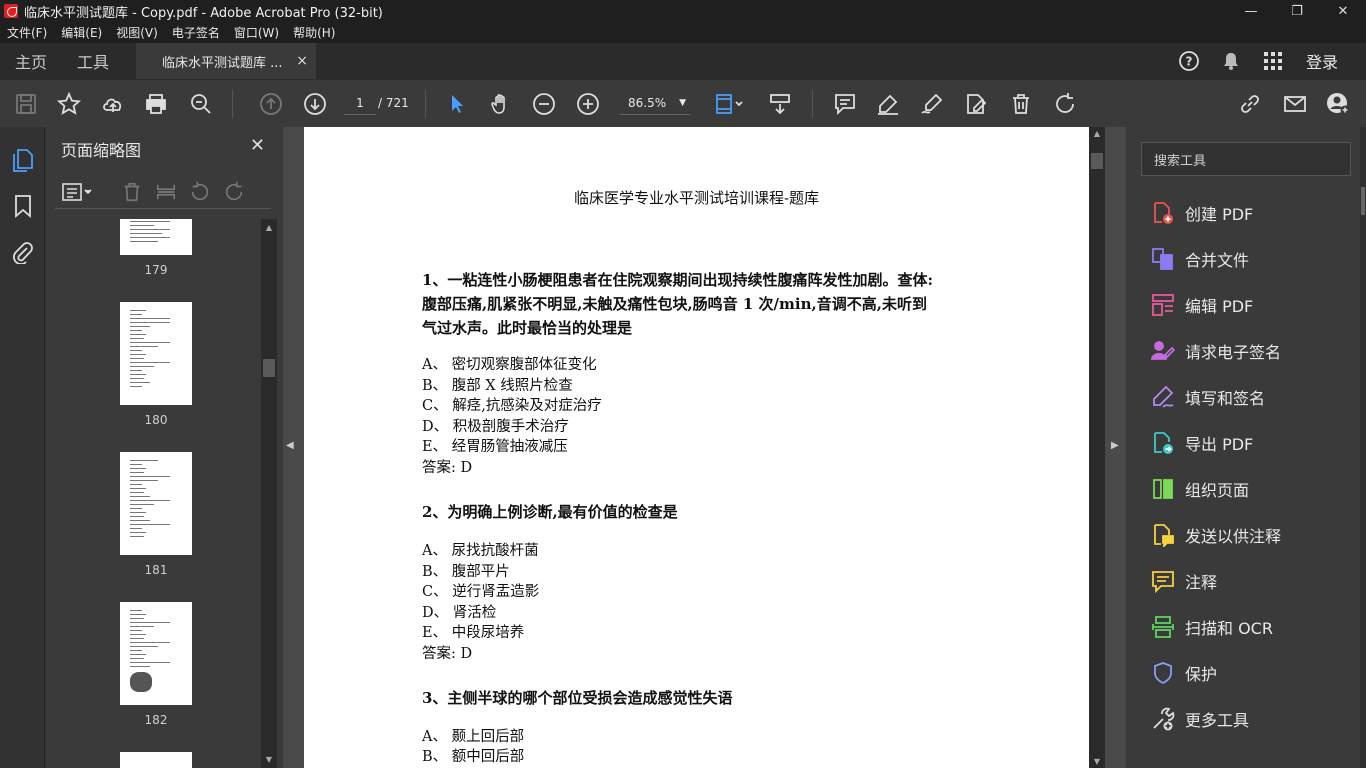  What do you see at coordinates (1163, 213) in the screenshot?
I see `create-pdf-icon` at bounding box center [1163, 213].